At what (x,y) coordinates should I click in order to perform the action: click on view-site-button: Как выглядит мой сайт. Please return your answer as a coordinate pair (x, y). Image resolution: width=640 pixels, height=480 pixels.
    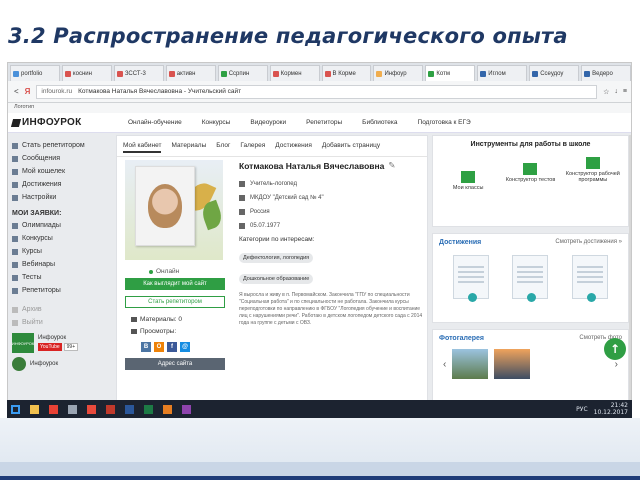
    Looking at the image, I should click on (175, 284).